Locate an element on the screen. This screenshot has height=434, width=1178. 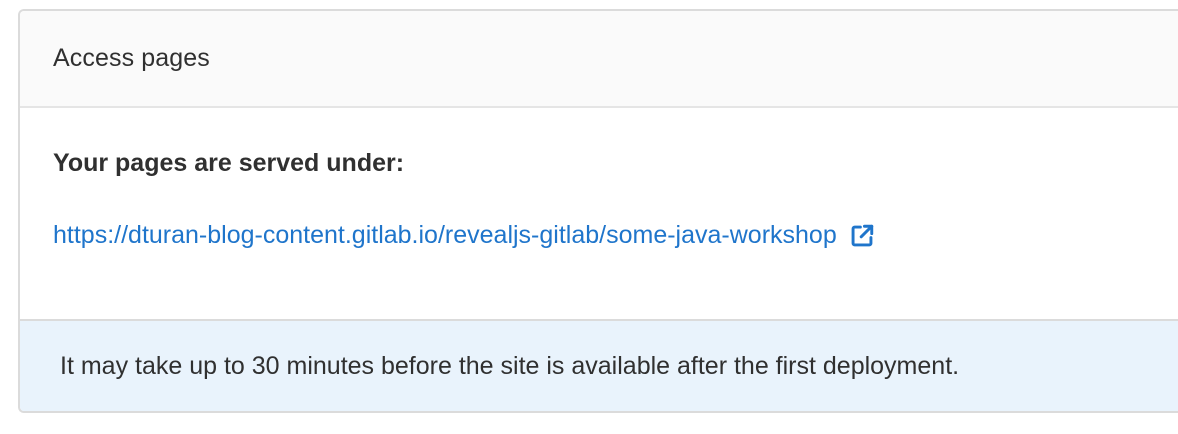
external-link-icon is located at coordinates (862, 236).